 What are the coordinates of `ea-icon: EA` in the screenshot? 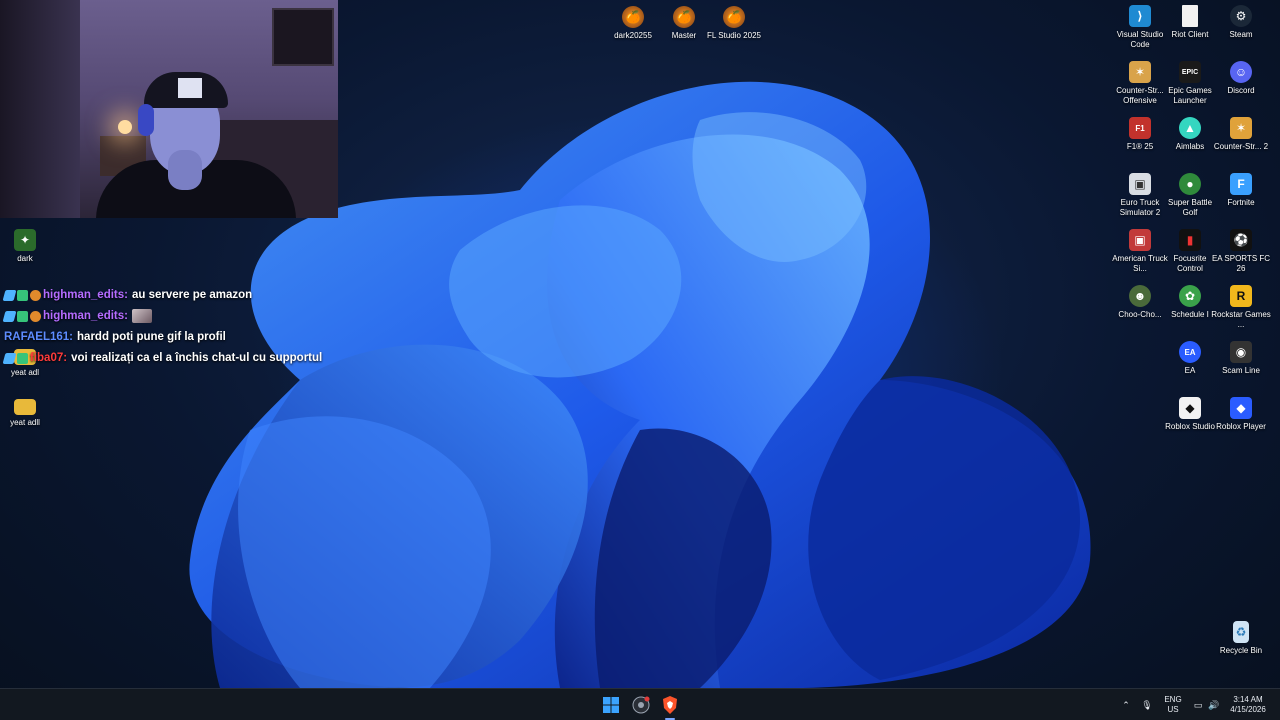 It's located at (1190, 352).